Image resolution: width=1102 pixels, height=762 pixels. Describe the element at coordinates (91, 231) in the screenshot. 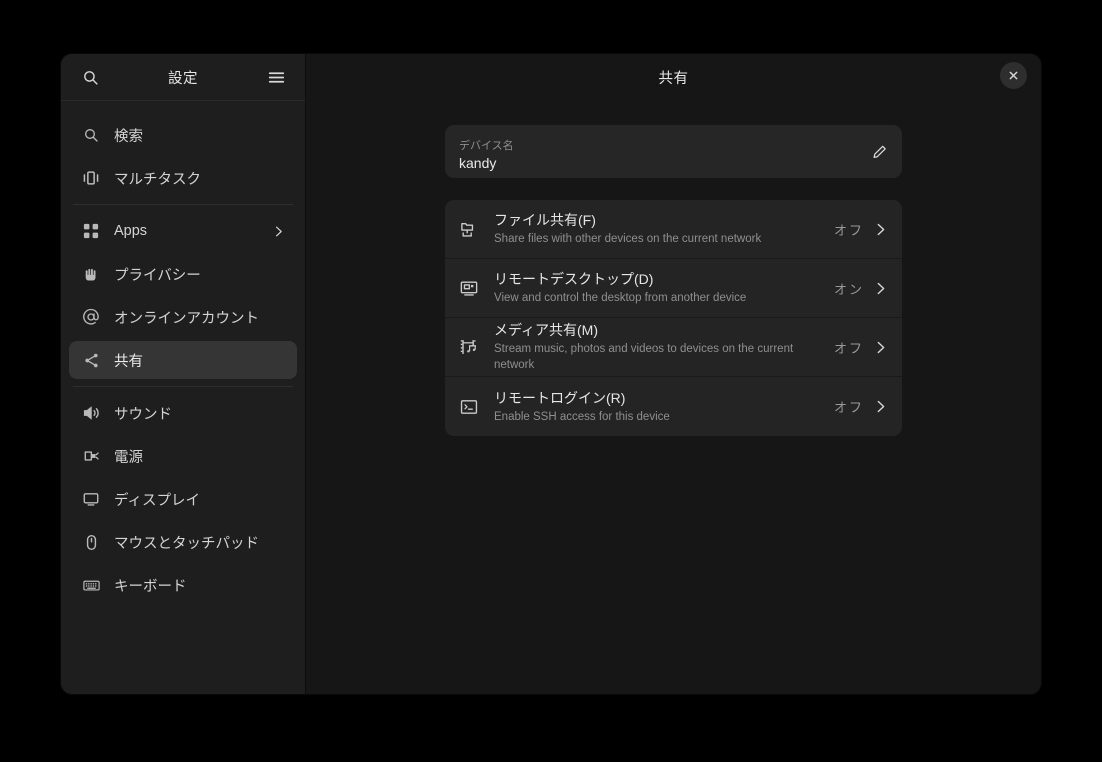

I see `apps-grid-icon` at that location.